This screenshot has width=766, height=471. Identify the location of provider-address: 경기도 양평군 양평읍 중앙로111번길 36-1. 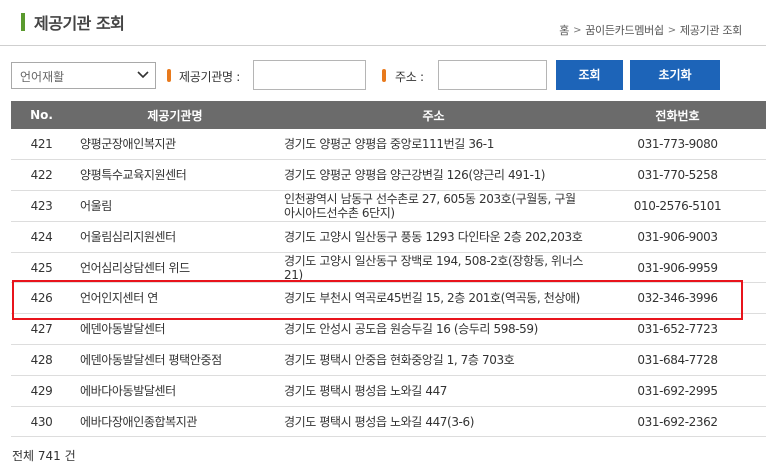
(433, 145).